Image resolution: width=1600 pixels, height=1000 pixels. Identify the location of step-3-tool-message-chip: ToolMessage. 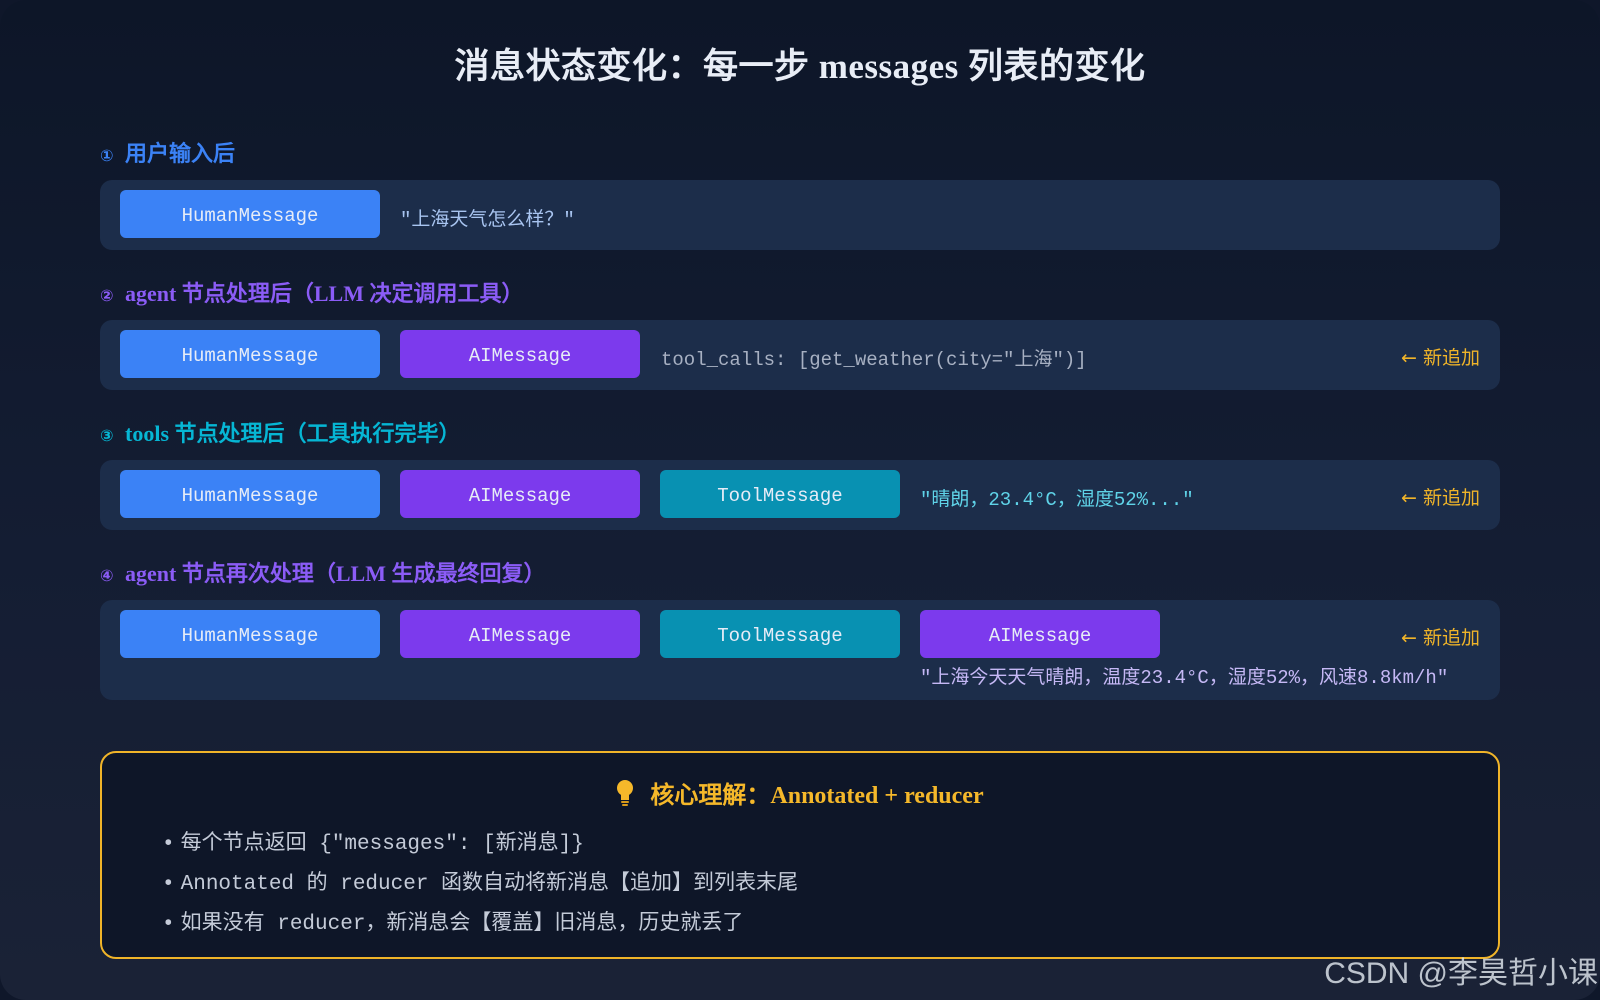
(780, 494).